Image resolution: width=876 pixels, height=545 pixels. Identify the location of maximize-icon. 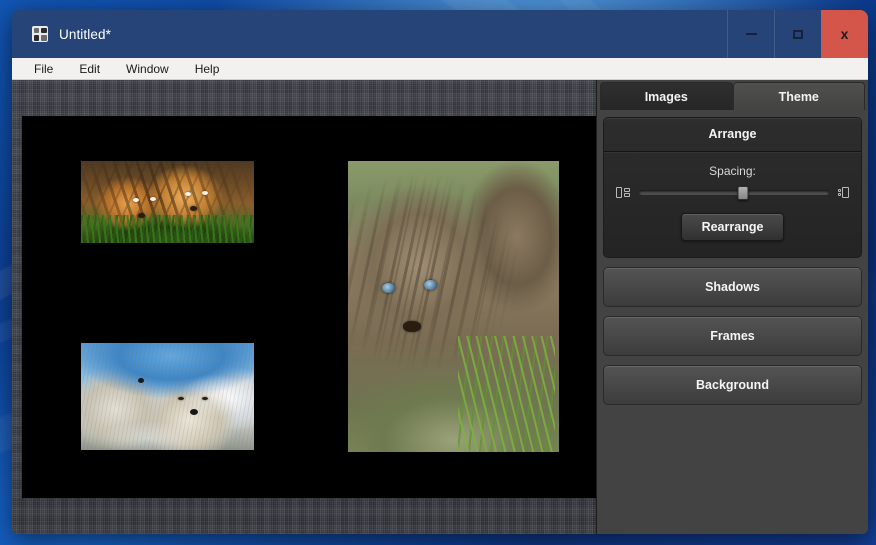
(798, 34).